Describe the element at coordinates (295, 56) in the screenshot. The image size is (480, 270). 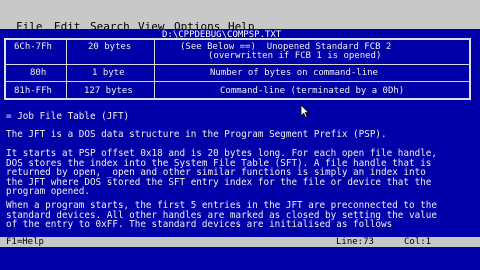
I see `table-cell-description: (overwritten if FCB 1 is opened)` at that location.